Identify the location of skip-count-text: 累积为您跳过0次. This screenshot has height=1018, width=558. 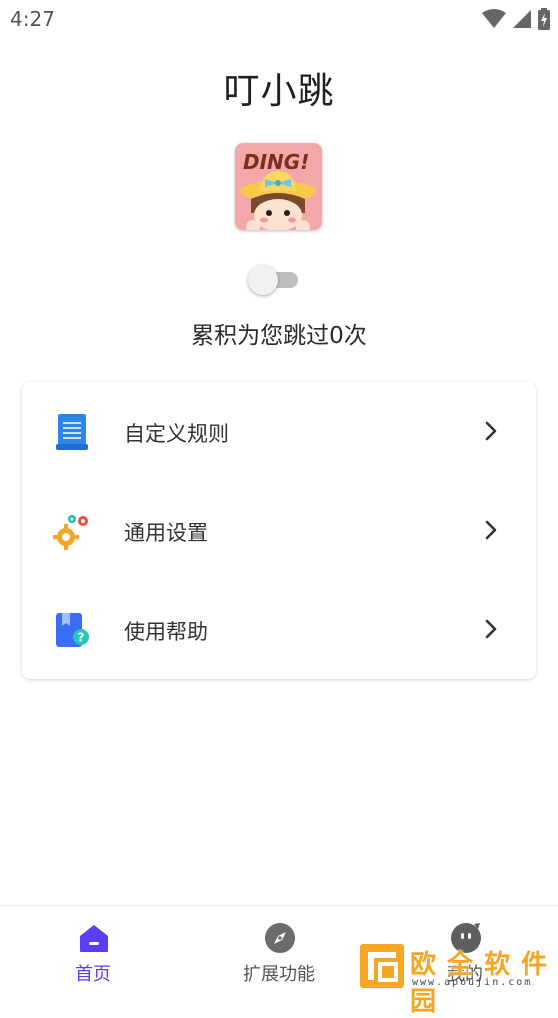
(279, 336).